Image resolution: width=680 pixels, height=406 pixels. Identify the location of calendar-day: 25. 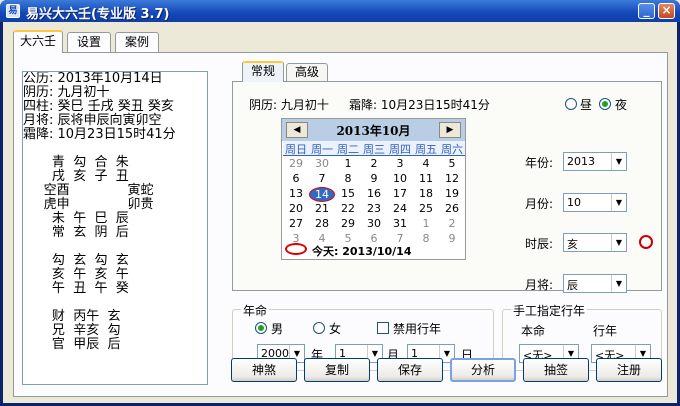
(426, 209).